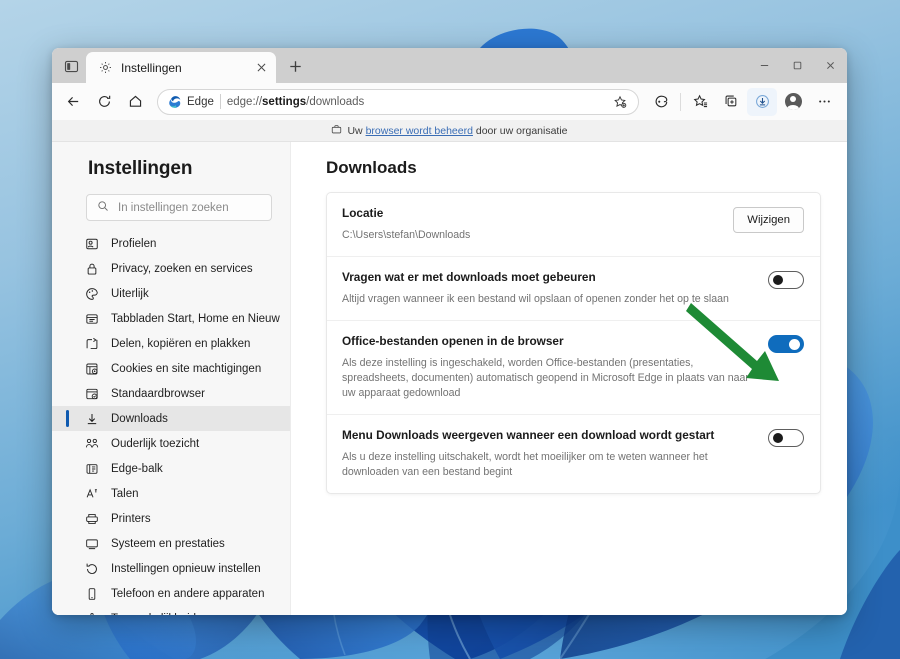 Image resolution: width=900 pixels, height=659 pixels. I want to click on setting-description: C:\Users\stefan\Downloads, so click(406, 234).